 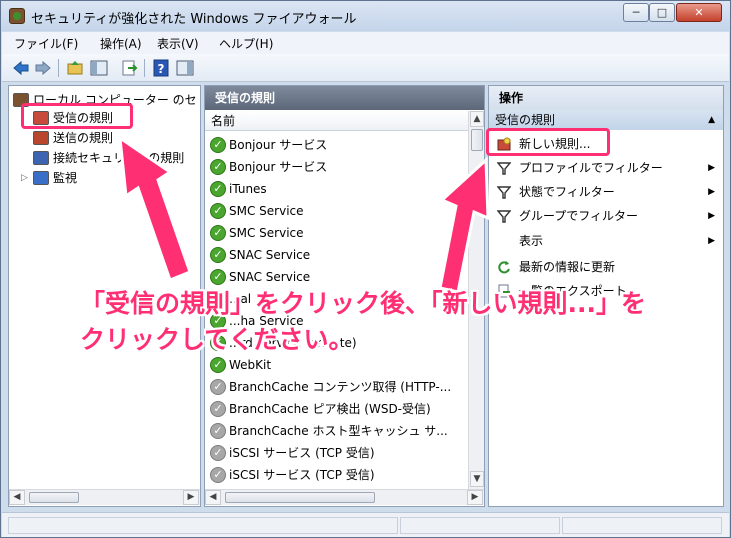 What do you see at coordinates (217, 339) in the screenshot?
I see `annotation-line-2: クリックしてください。` at bounding box center [217, 339].